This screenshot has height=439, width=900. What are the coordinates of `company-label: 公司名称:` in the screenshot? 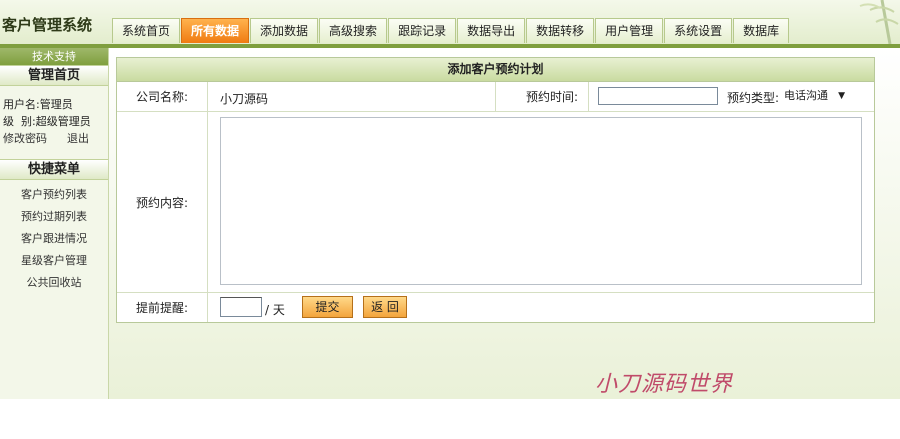 It's located at (161, 97).